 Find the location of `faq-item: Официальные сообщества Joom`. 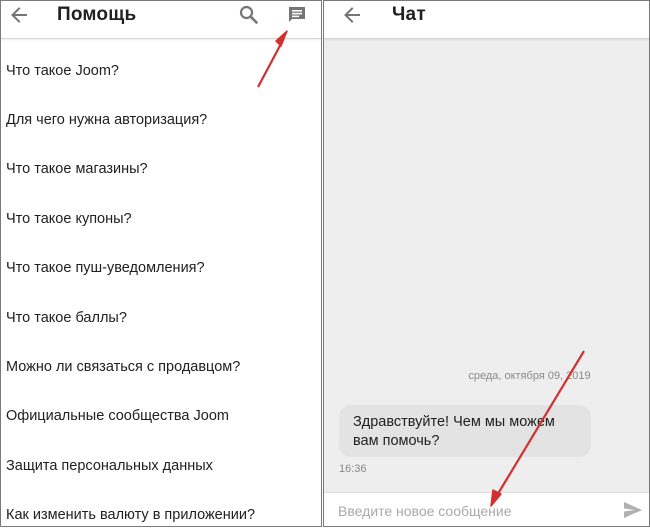

faq-item: Официальные сообщества Joom is located at coordinates (161, 416).